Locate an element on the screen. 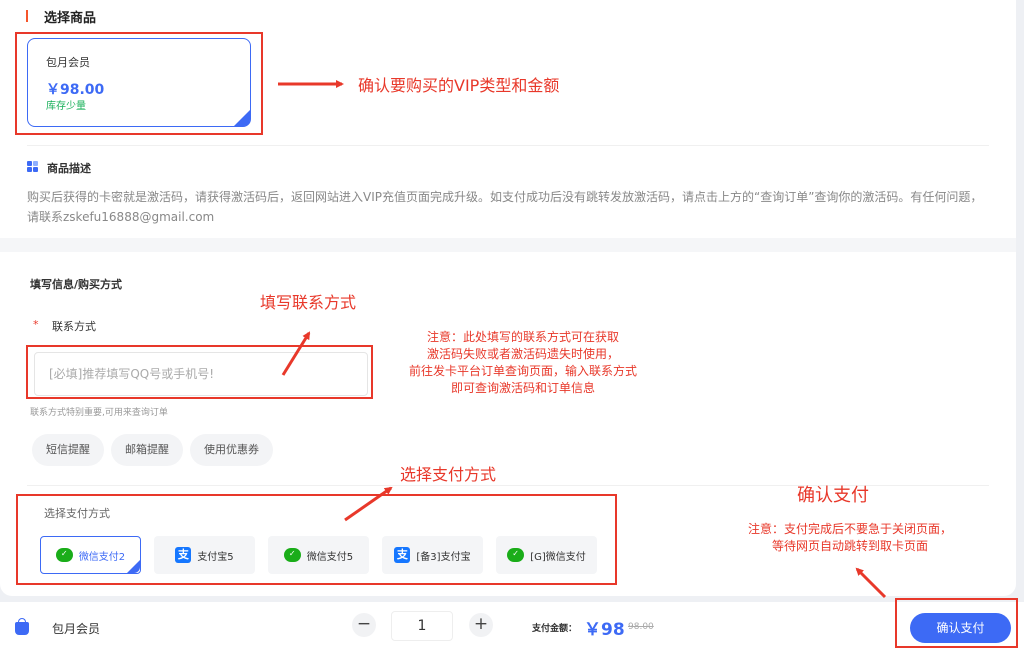  note-line: 即可查询激活码和订单信息 is located at coordinates (522, 388).